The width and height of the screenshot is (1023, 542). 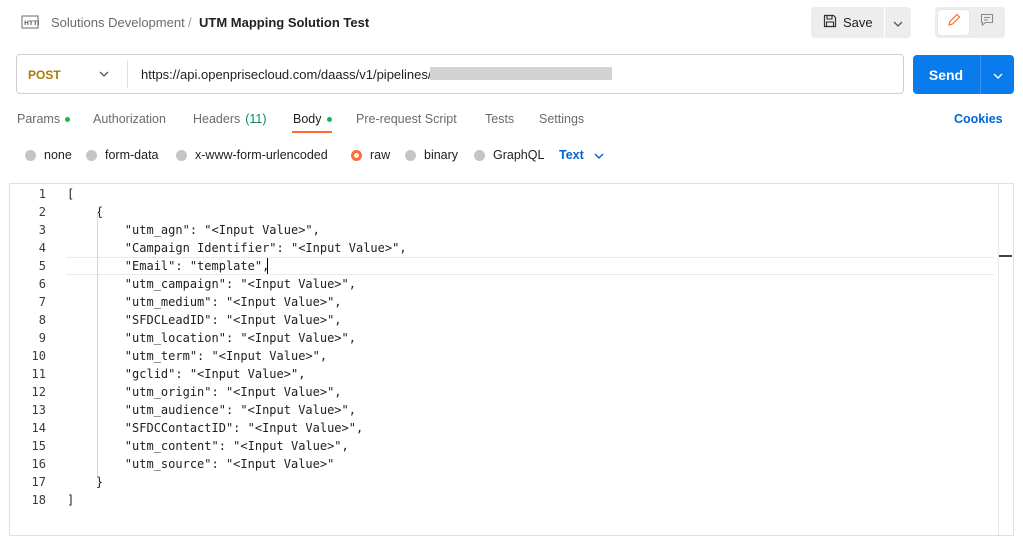 What do you see at coordinates (38, 356) in the screenshot?
I see `line-number: 10` at bounding box center [38, 356].